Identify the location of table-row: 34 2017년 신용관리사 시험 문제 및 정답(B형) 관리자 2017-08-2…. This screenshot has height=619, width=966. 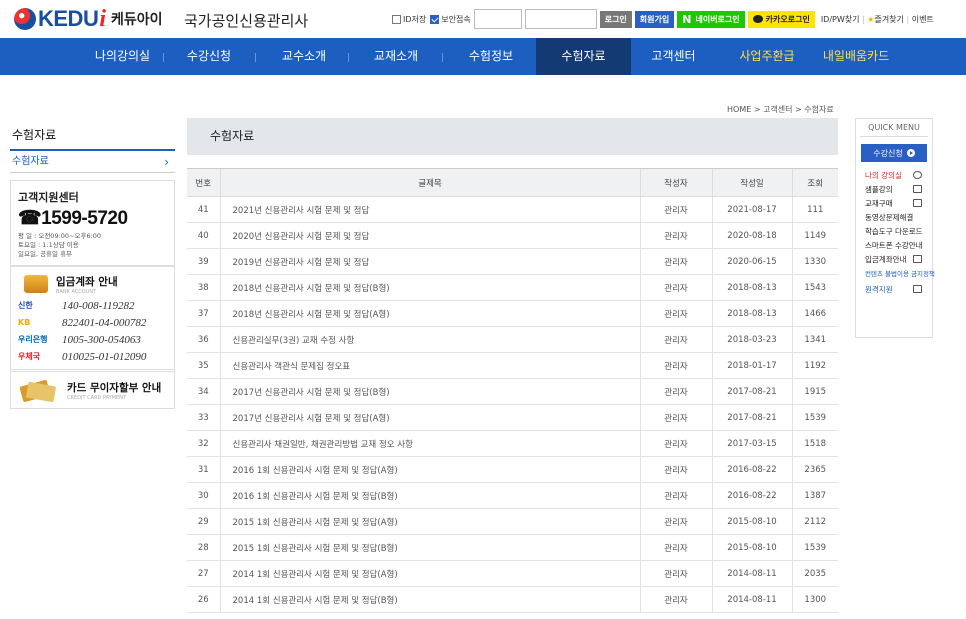
(512, 391).